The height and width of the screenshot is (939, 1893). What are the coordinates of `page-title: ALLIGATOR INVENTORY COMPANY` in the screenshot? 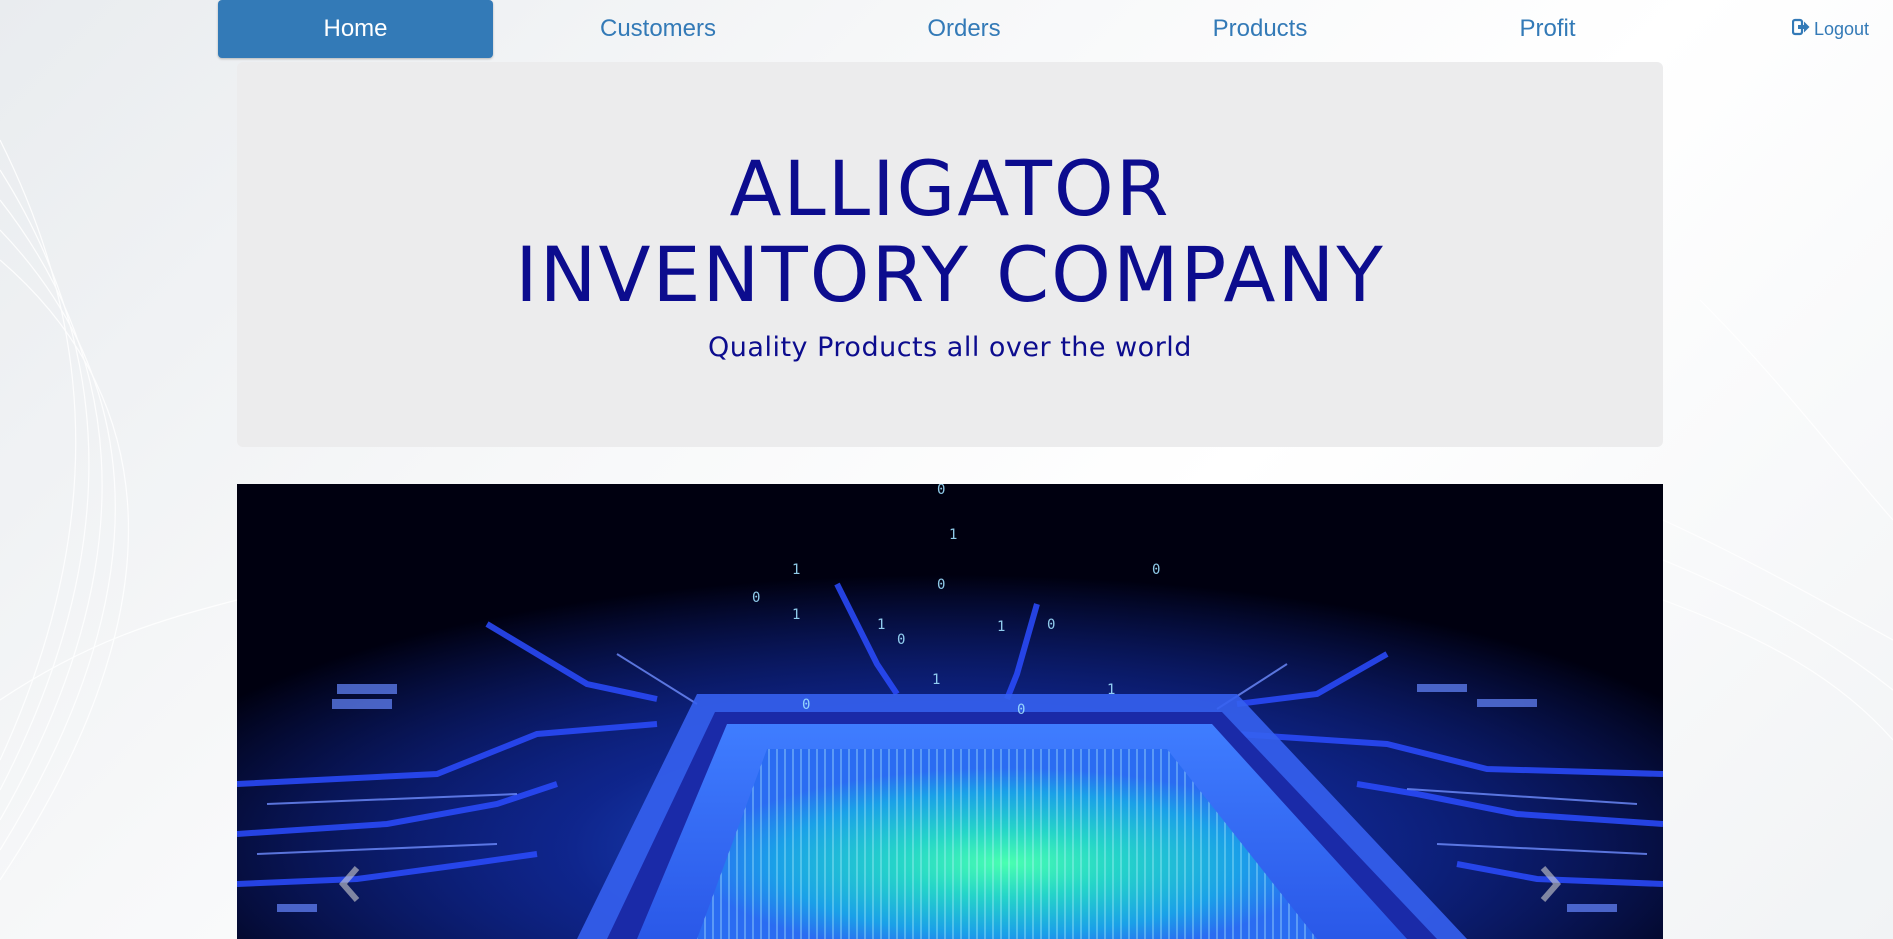 It's located at (950, 232).